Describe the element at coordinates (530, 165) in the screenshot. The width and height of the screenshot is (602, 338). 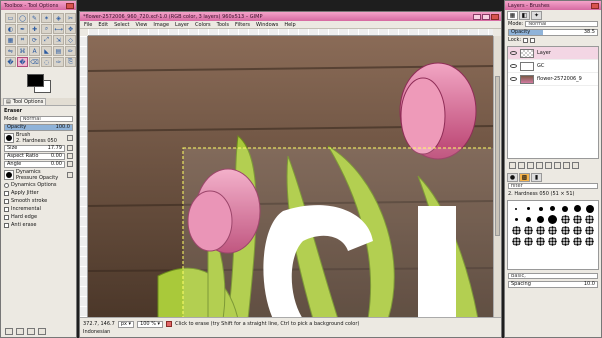
I see `raise-layer-button` at that location.